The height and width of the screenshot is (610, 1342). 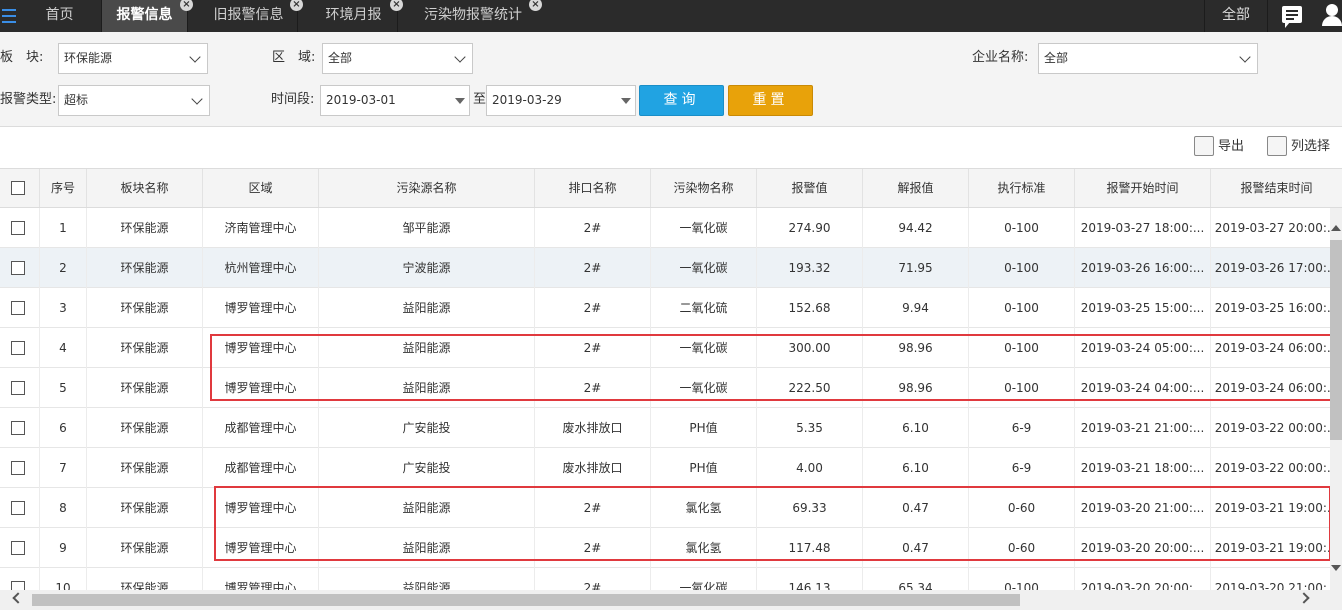 What do you see at coordinates (810, 468) in the screenshot?
I see `table-cell: 4.00` at bounding box center [810, 468].